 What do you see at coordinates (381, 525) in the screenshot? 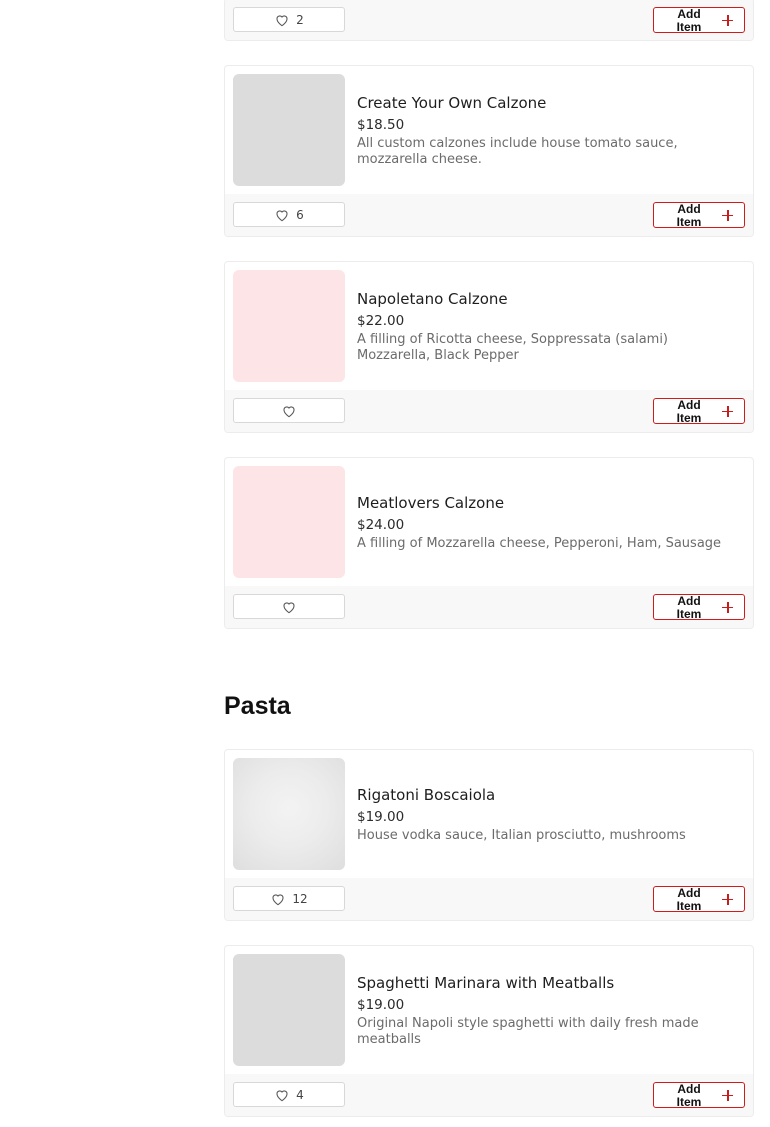
I see `item-price: $24.00` at bounding box center [381, 525].